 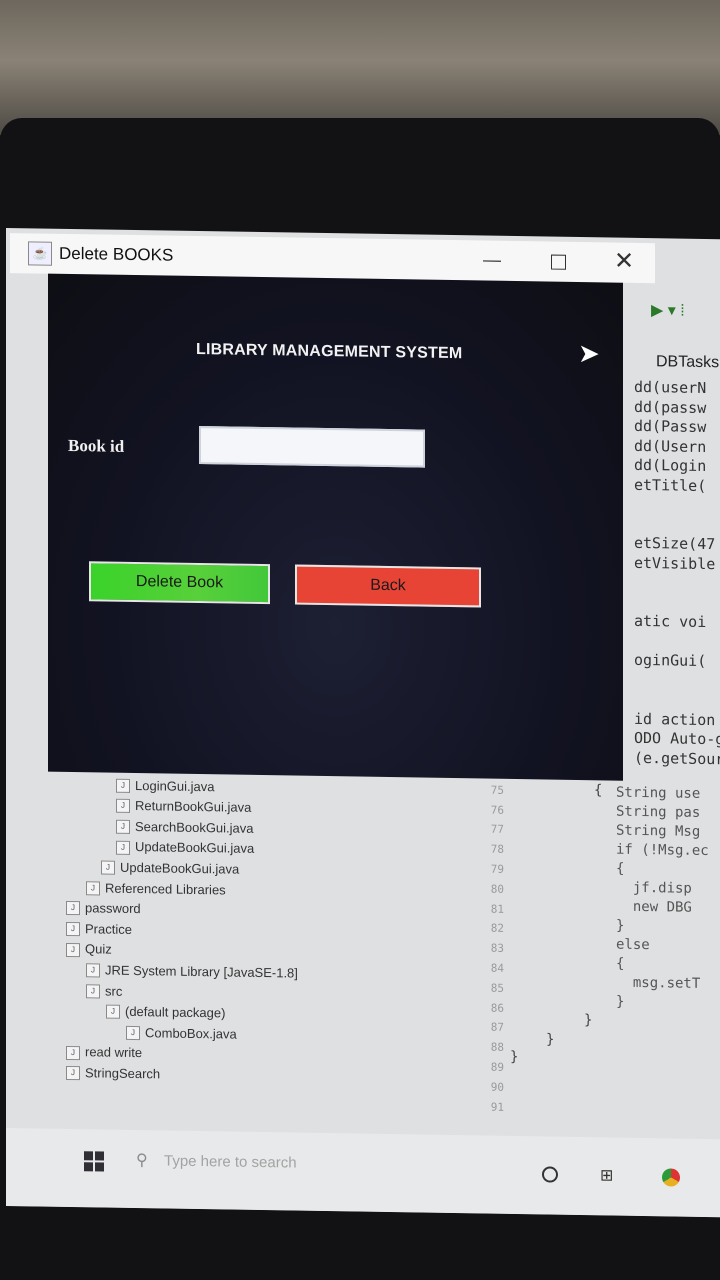 What do you see at coordinates (497, 928) in the screenshot?
I see `line-number: 82` at bounding box center [497, 928].